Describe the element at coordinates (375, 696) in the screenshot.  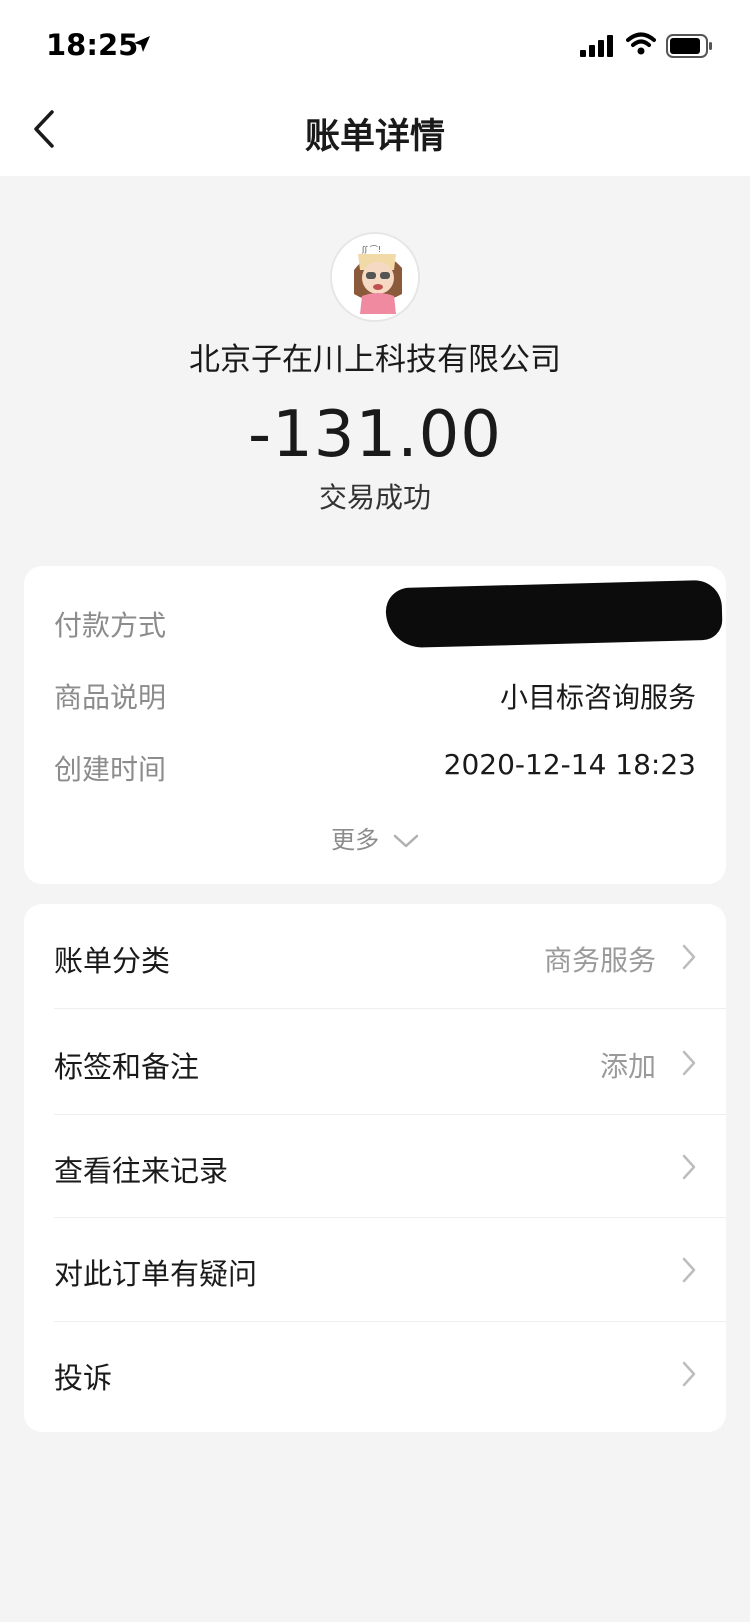
I see `detail-row-product: 商品说明 小目标咨询服务` at that location.